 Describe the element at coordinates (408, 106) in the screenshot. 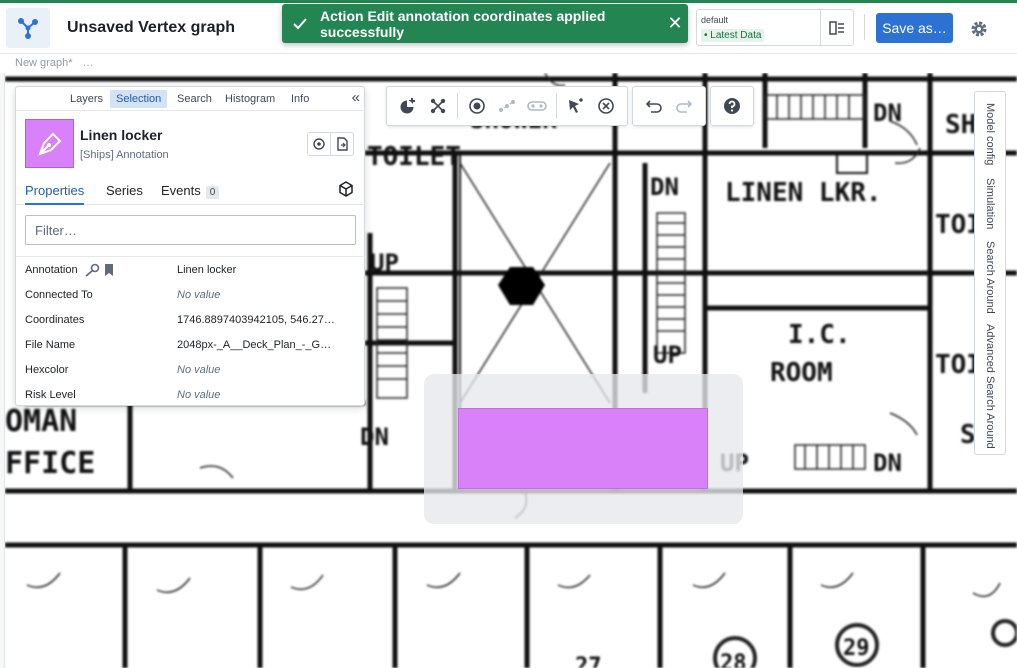

I see `add-object-icon` at that location.